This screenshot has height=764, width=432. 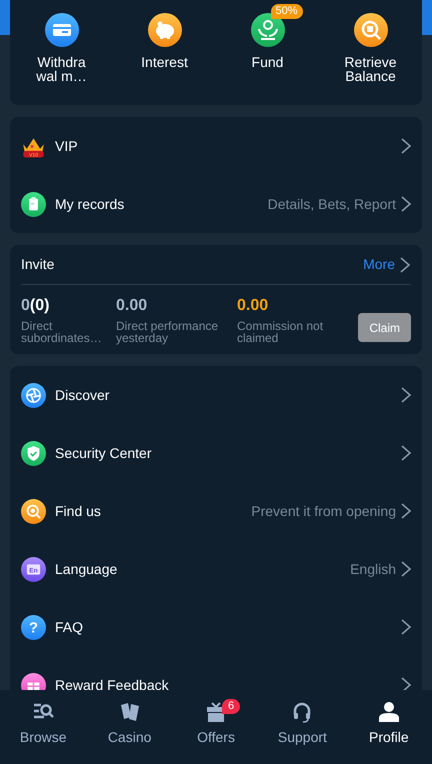 I want to click on nav-tab: Support, so click(x=302, y=732).